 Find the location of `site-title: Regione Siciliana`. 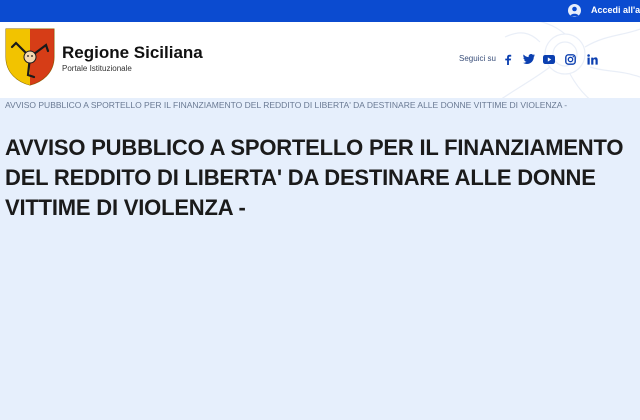

site-title: Regione Siciliana is located at coordinates (132, 53).